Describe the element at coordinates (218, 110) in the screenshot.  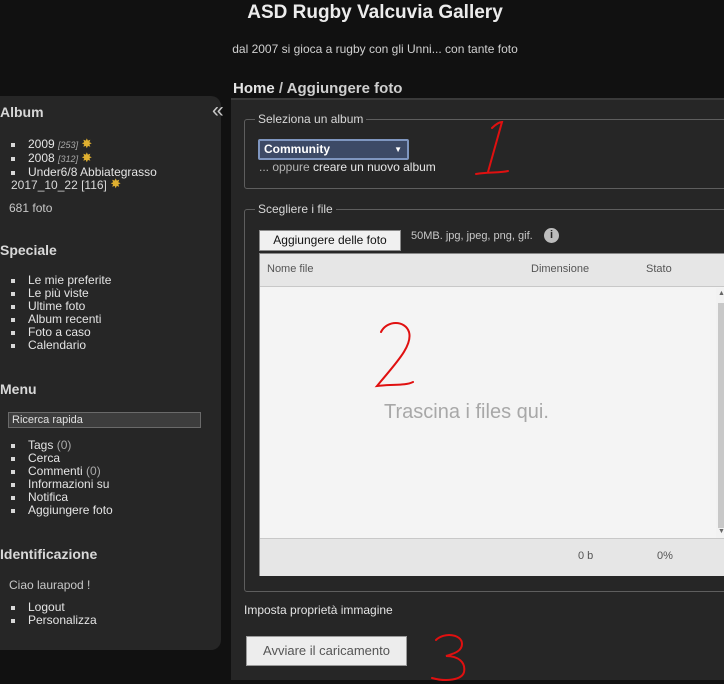
I see `double-chevron-left-icon: «` at that location.